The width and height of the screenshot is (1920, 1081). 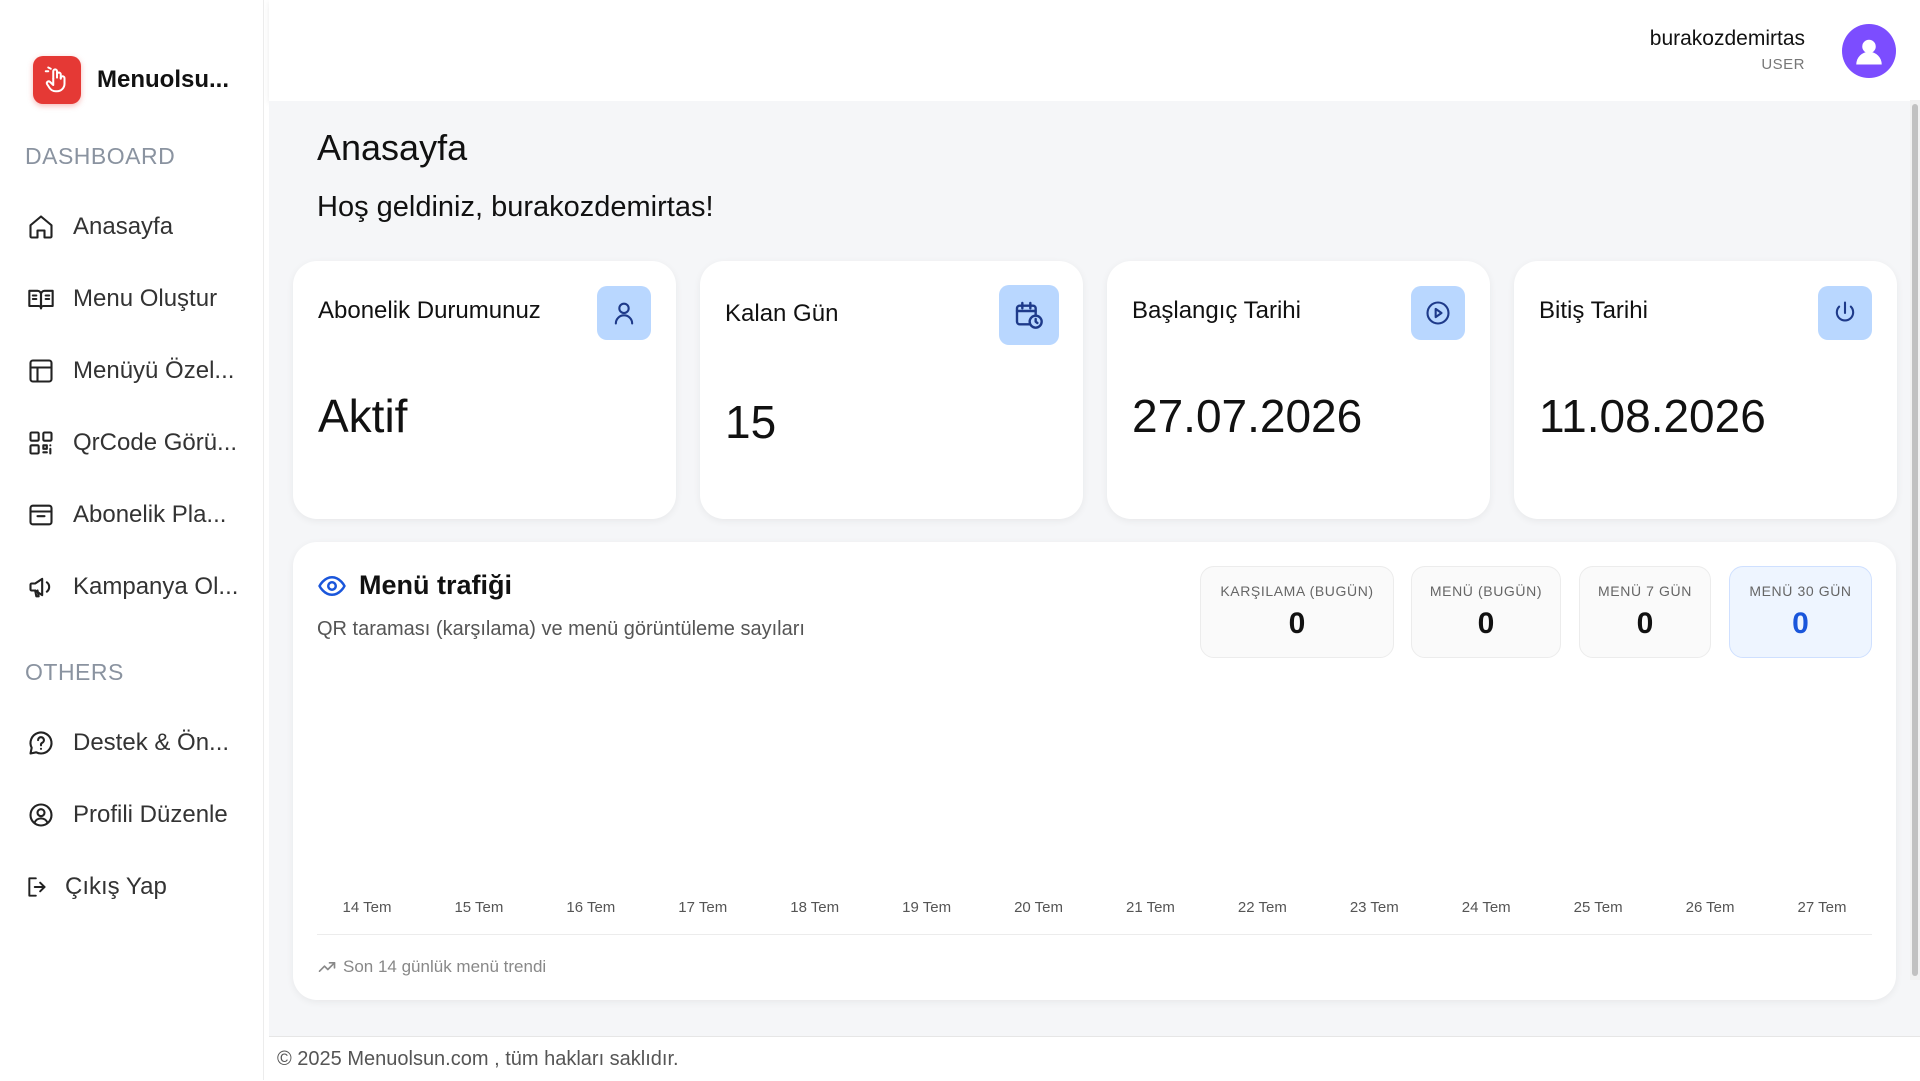 What do you see at coordinates (1593, 310) in the screenshot?
I see `stat-label: Bitiş Tarihi` at bounding box center [1593, 310].